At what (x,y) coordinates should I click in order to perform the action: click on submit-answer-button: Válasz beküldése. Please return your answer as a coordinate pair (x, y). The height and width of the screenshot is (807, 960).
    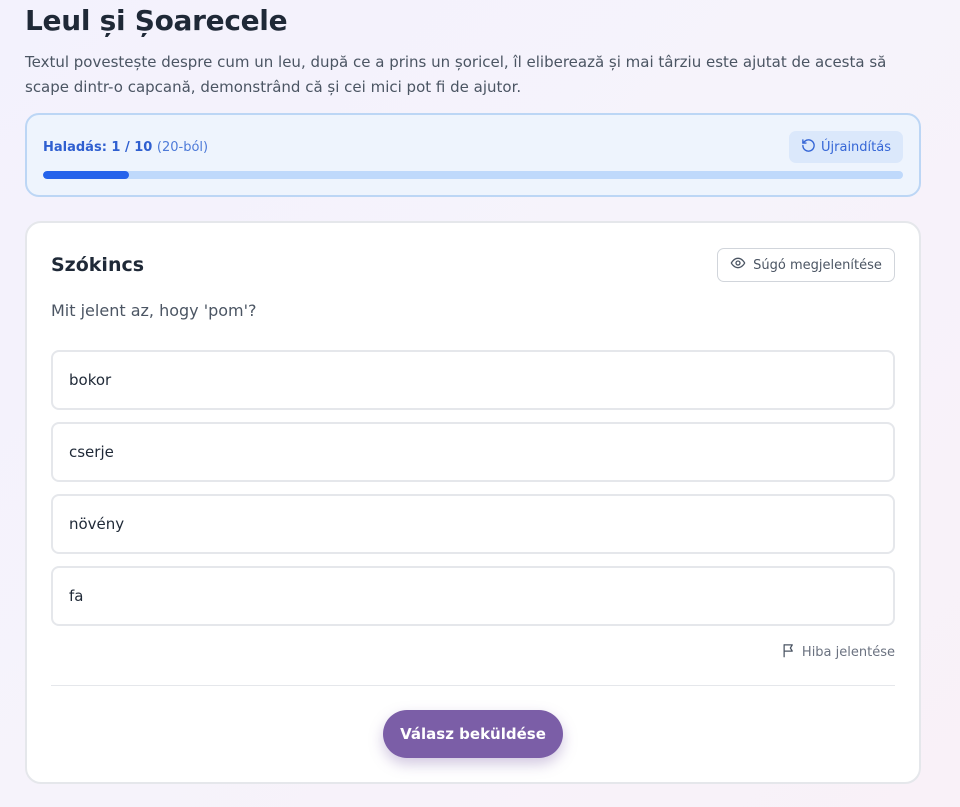
    Looking at the image, I should click on (473, 734).